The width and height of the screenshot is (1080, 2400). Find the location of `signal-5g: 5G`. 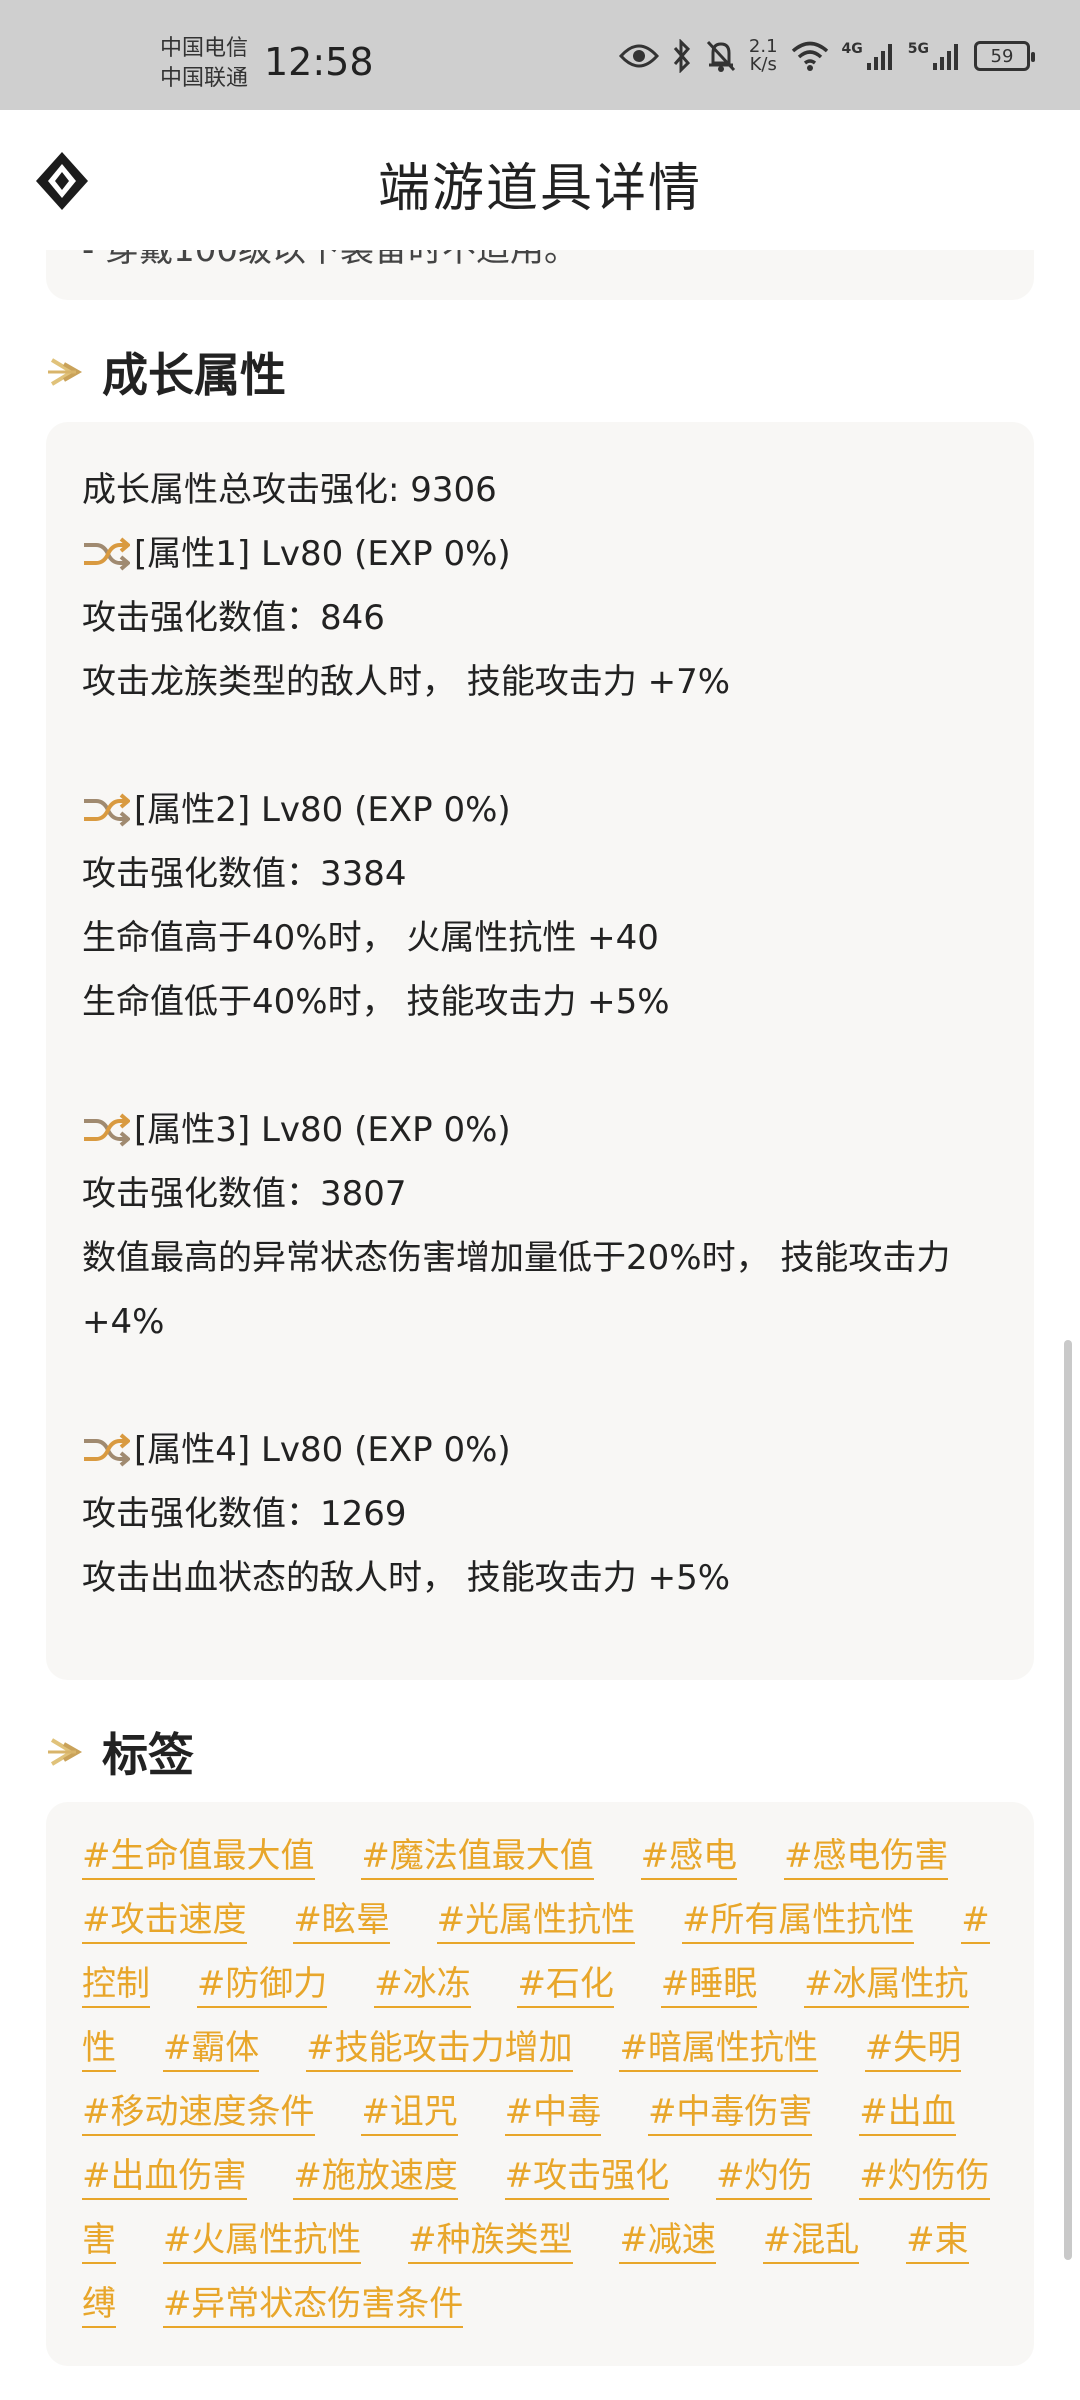

signal-5g: 5G is located at coordinates (935, 56).